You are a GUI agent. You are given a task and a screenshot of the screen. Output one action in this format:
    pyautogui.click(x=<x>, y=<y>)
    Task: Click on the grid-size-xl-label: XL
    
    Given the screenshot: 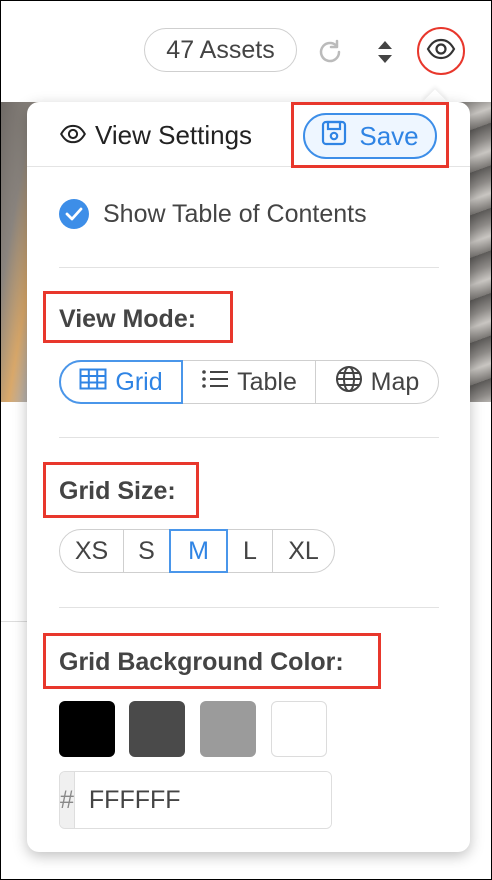 What is the action you would take?
    pyautogui.click(x=303, y=550)
    